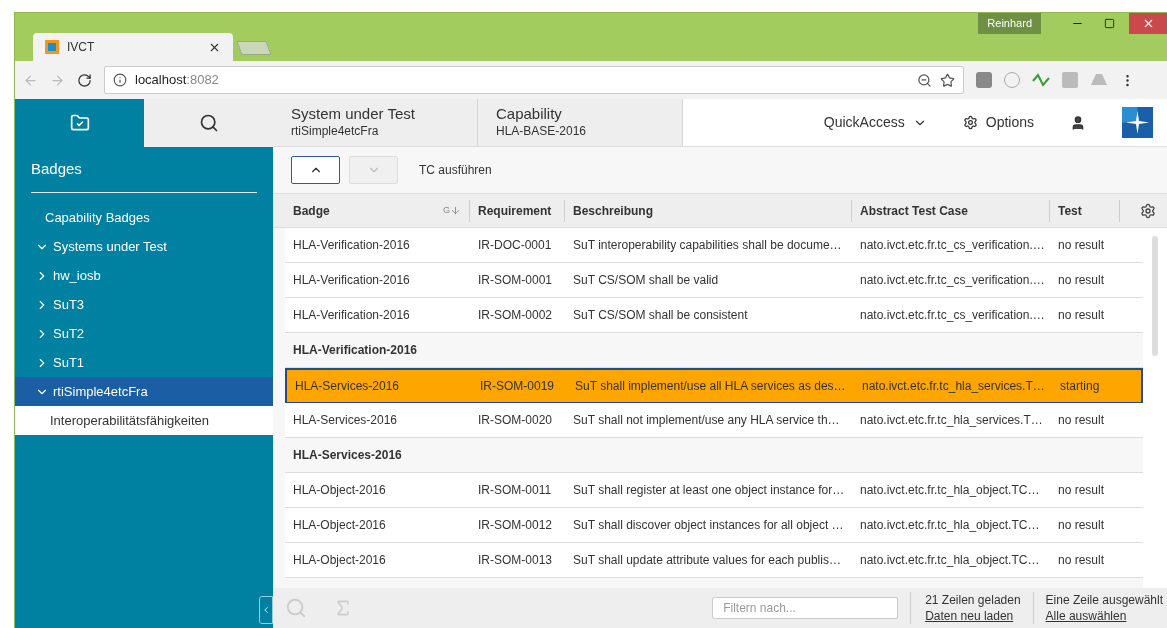 The width and height of the screenshot is (1167, 628). I want to click on tree-item: Capability Badges, so click(144, 217).